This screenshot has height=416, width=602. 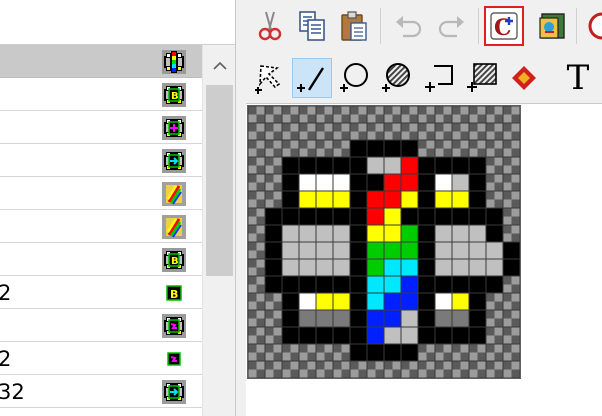 What do you see at coordinates (578, 78) in the screenshot?
I see `text-tool: T` at bounding box center [578, 78].